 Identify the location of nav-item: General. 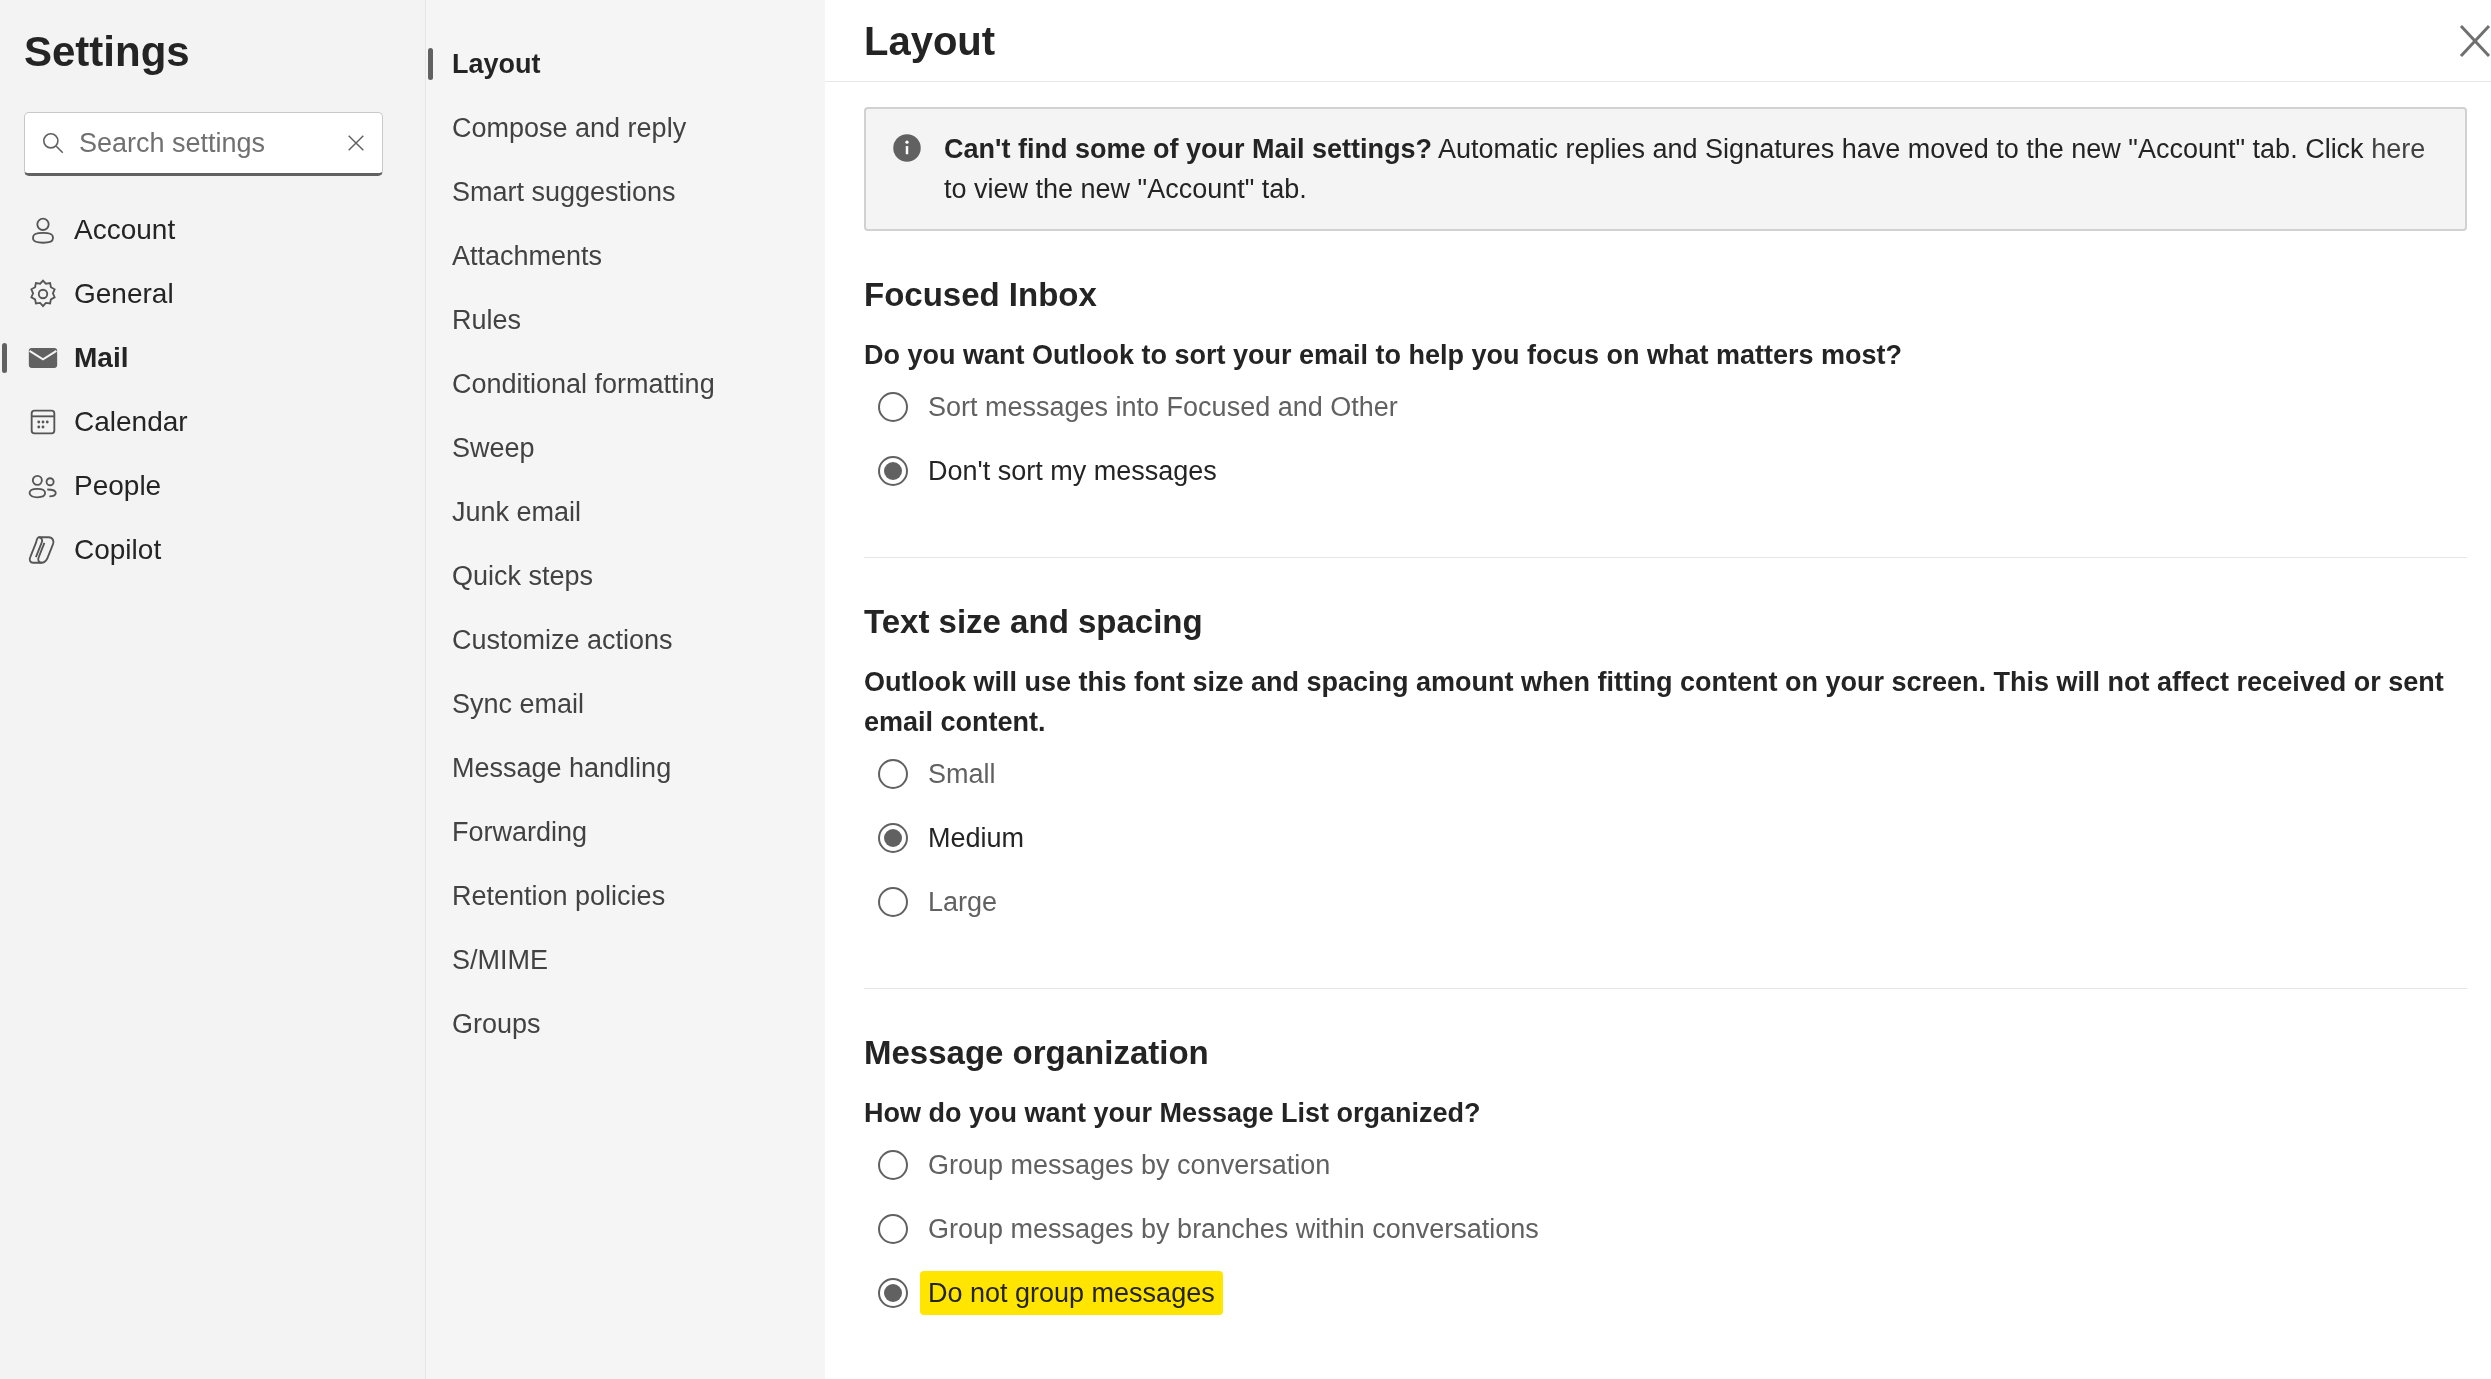
(87, 294).